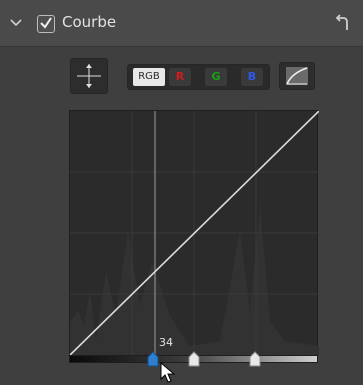  Describe the element at coordinates (16, 23) in the screenshot. I see `chevron-down-icon` at that location.